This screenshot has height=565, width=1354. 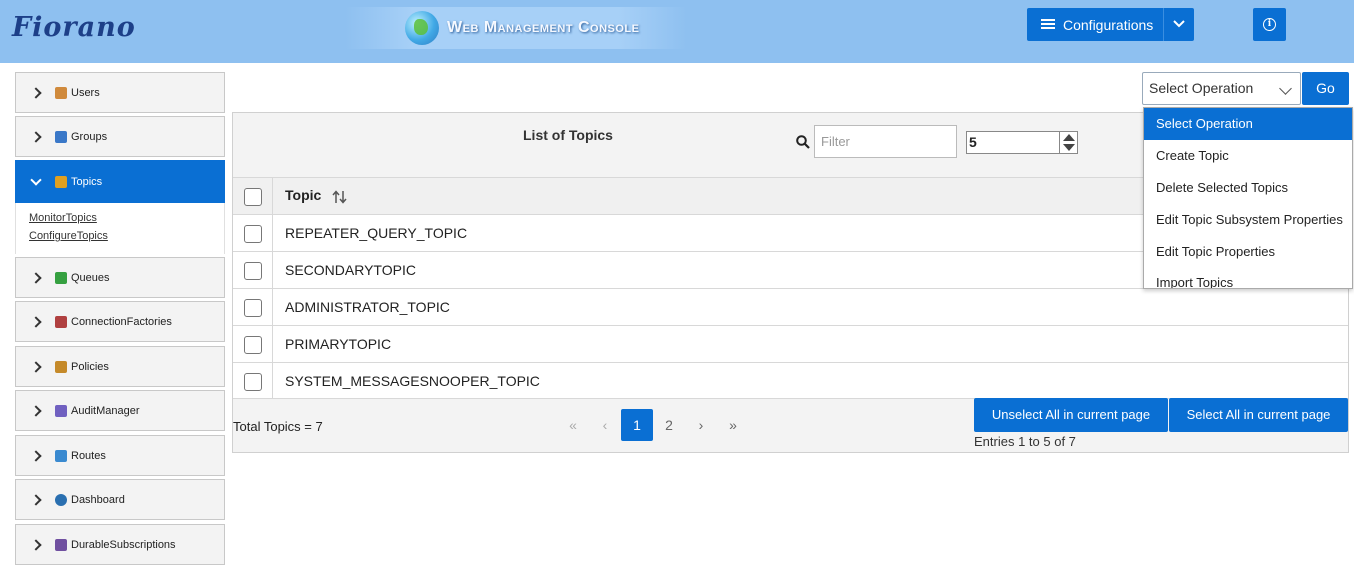 I want to click on topics-icon, so click(x=61, y=181).